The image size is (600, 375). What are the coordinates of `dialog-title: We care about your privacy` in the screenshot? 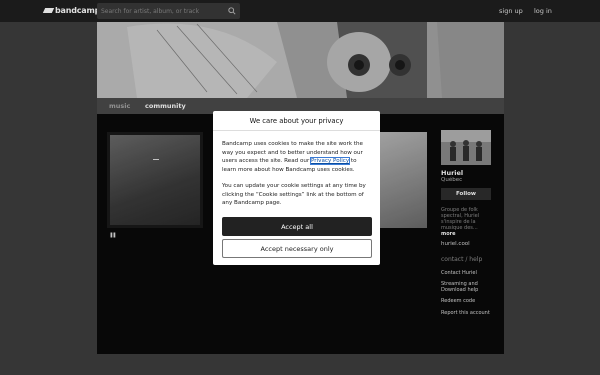 It's located at (296, 121).